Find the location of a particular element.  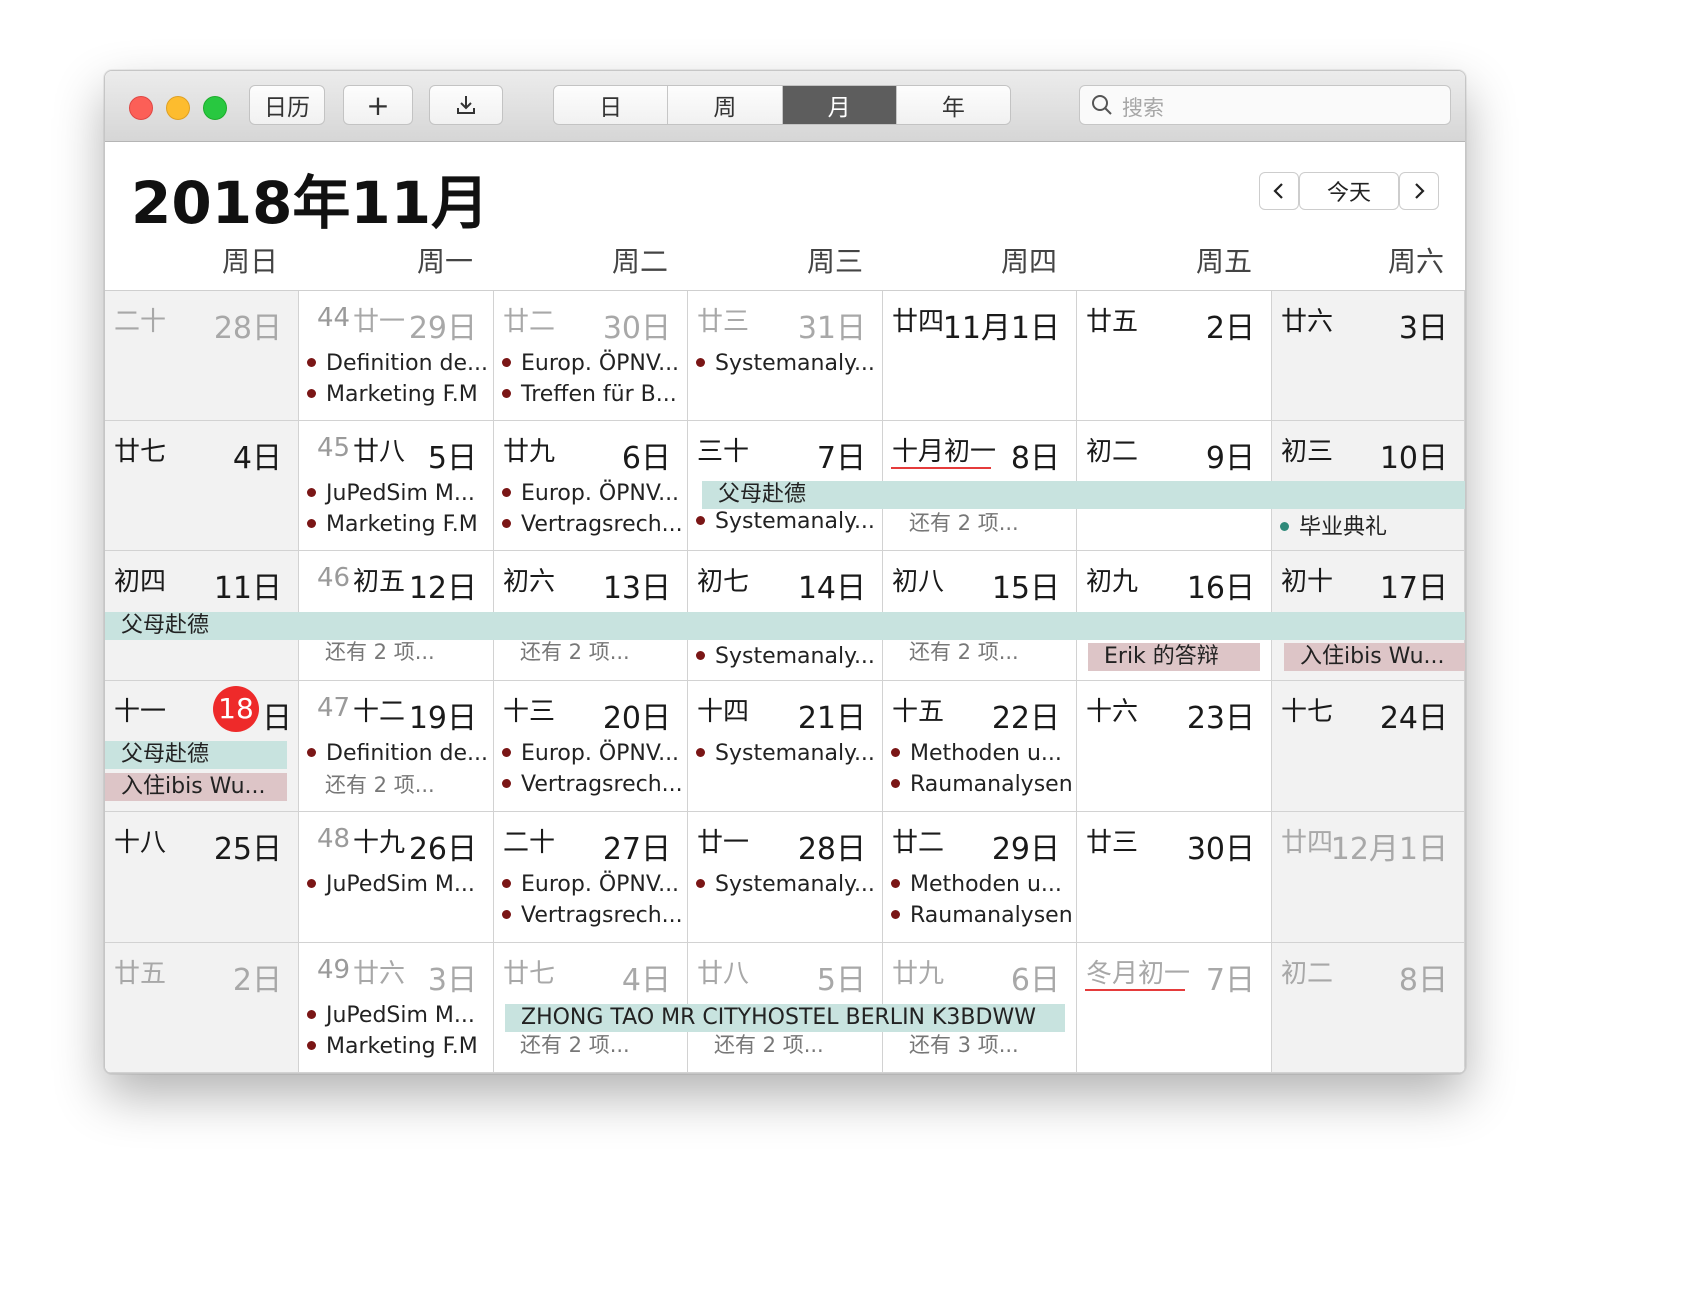

next-month-button is located at coordinates (1419, 191).